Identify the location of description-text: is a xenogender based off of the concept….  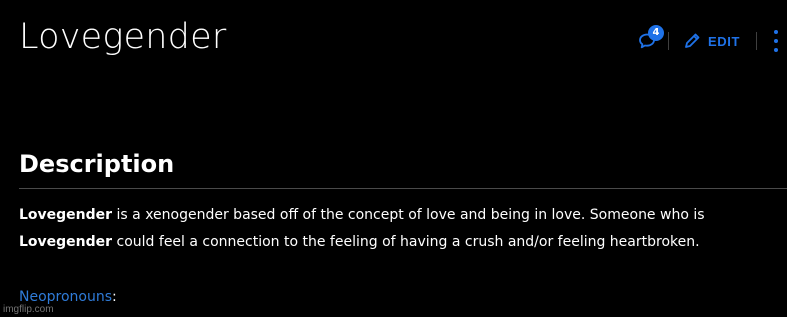
(408, 215).